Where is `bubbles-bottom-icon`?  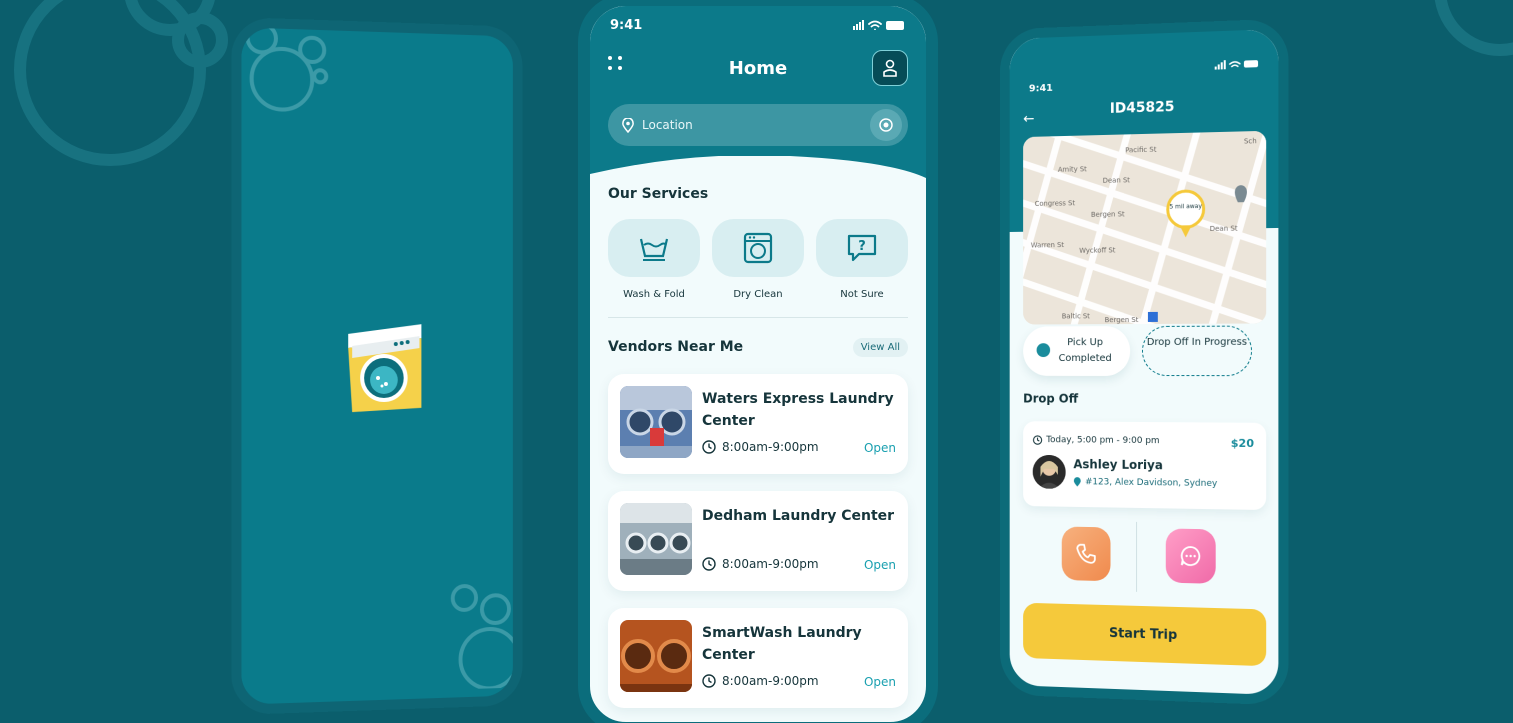
bubbles-bottom-icon is located at coordinates (480, 629).